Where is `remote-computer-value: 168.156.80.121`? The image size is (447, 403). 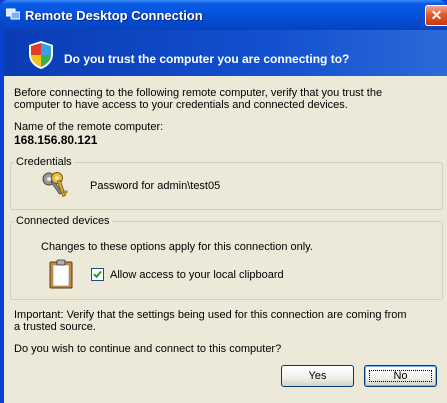 remote-computer-value: 168.156.80.121 is located at coordinates (56, 140).